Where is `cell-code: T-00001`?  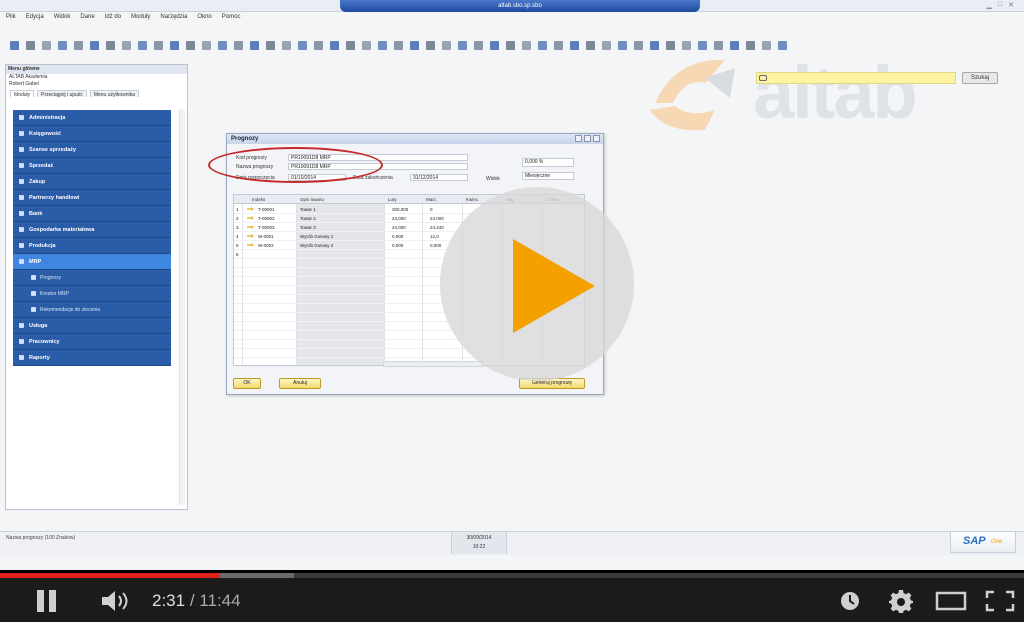
cell-code: T-00001 is located at coordinates (266, 209).